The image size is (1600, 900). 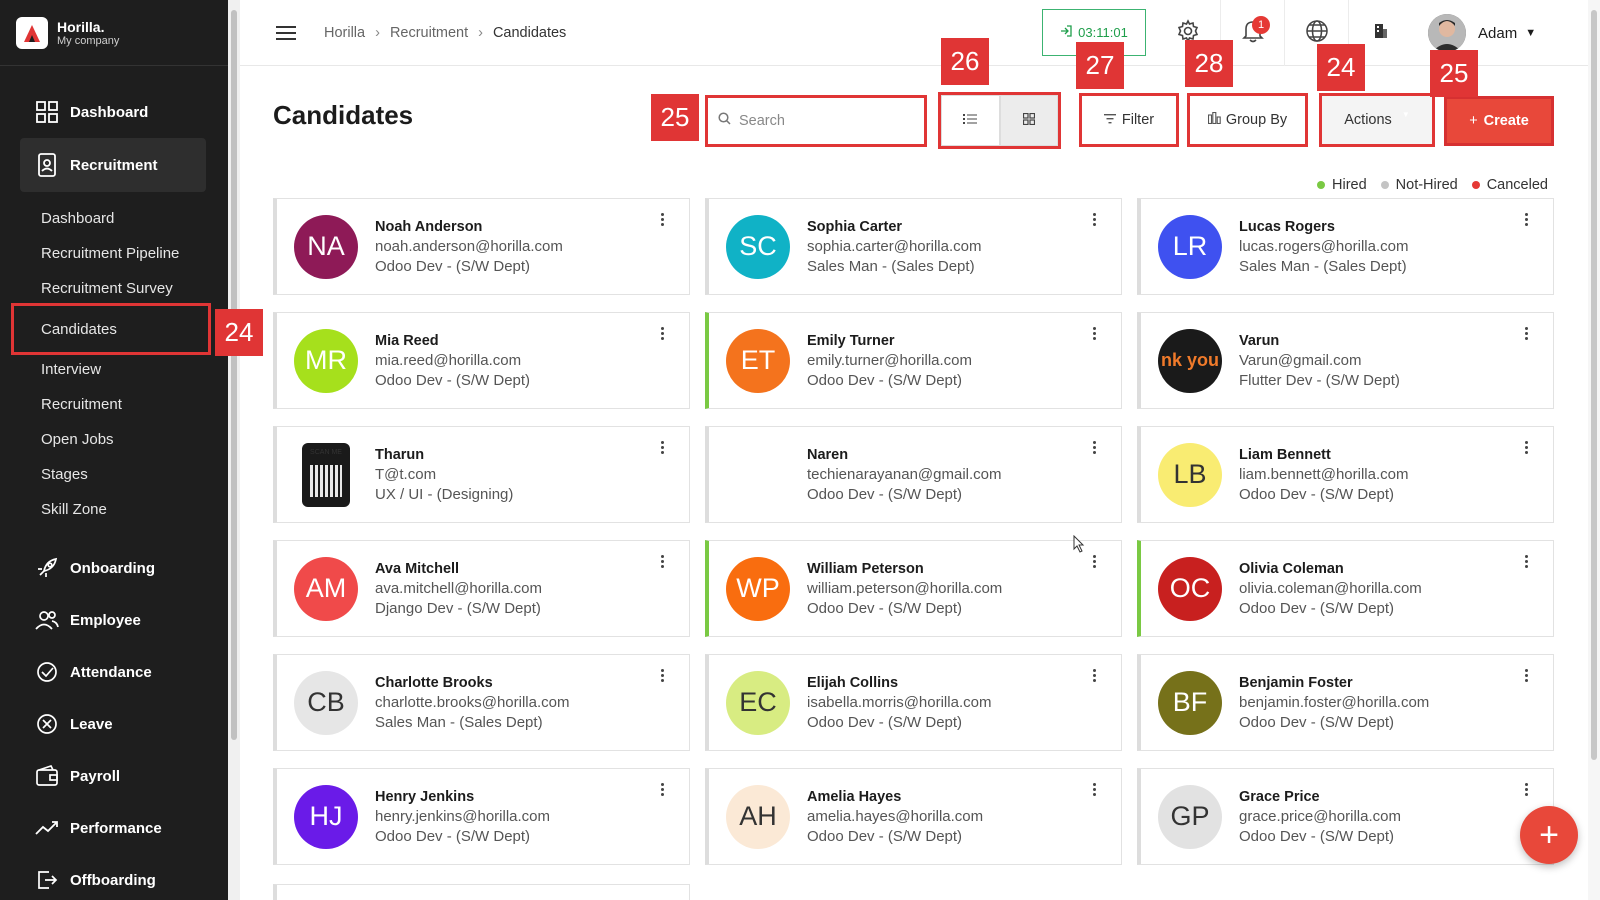 I want to click on legend-dot-canceled, so click(x=1475, y=185).